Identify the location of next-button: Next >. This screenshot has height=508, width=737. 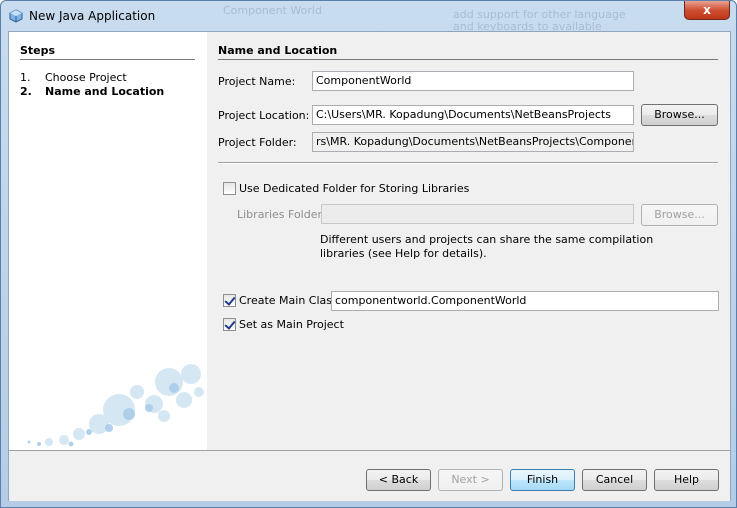
(470, 480).